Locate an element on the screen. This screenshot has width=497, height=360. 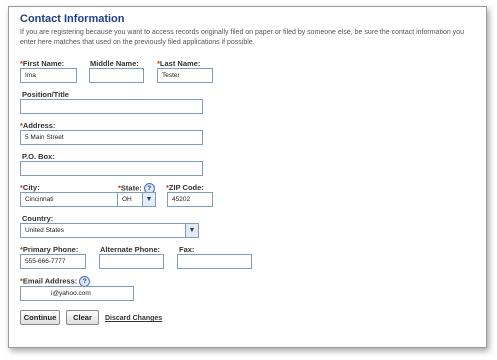
fax-input is located at coordinates (214, 261).